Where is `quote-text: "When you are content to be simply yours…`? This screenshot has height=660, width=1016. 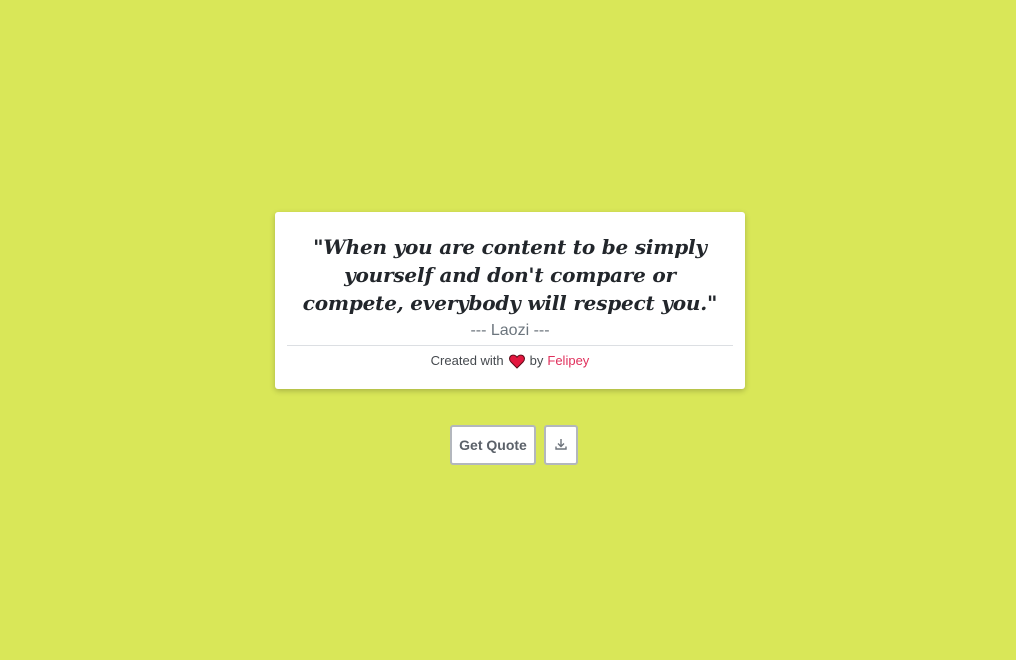
quote-text: "When you are content to be simply yours… is located at coordinates (510, 275).